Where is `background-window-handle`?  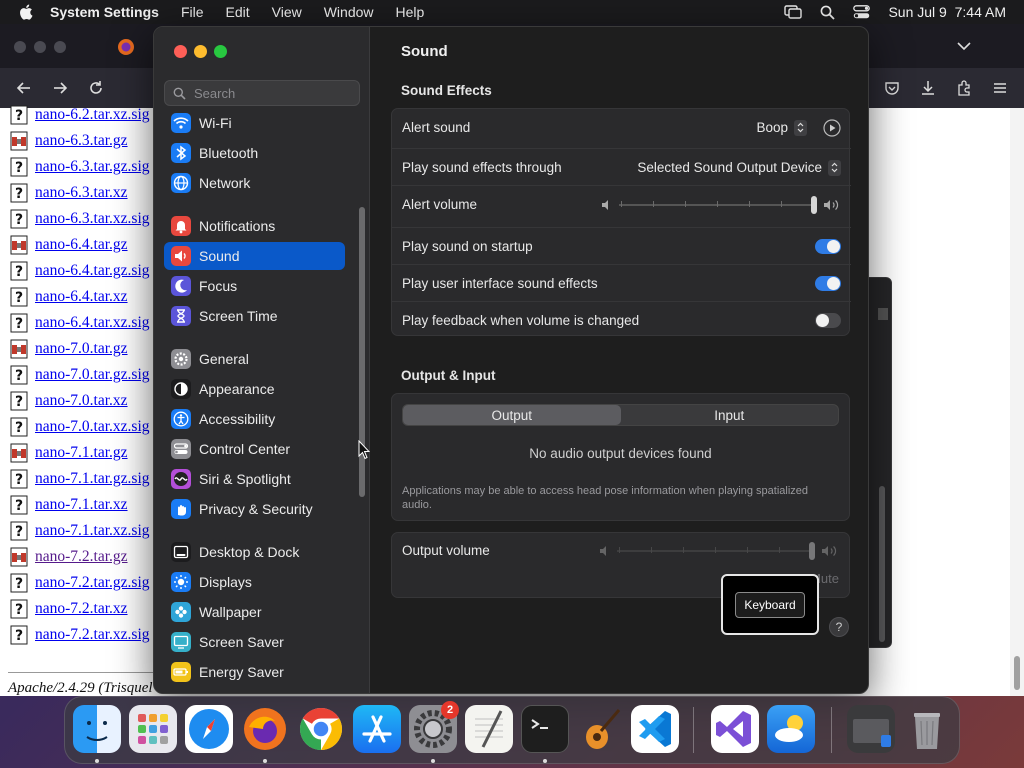 background-window-handle is located at coordinates (883, 314).